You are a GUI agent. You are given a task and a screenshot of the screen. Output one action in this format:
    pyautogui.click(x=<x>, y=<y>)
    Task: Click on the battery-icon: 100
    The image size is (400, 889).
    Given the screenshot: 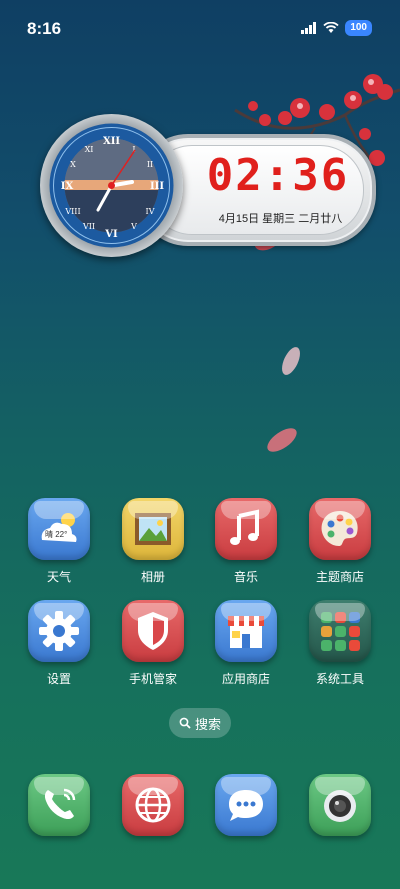 What is the action you would take?
    pyautogui.click(x=358, y=28)
    